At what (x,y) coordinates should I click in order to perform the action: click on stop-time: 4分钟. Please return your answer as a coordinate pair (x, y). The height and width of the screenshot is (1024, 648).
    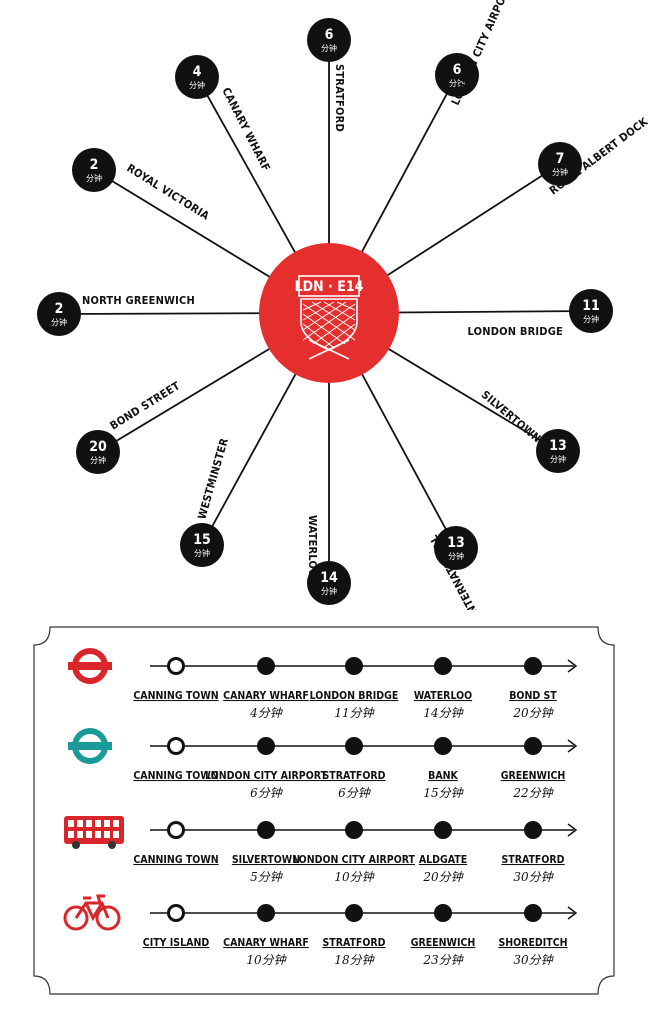
    Looking at the image, I should click on (266, 713).